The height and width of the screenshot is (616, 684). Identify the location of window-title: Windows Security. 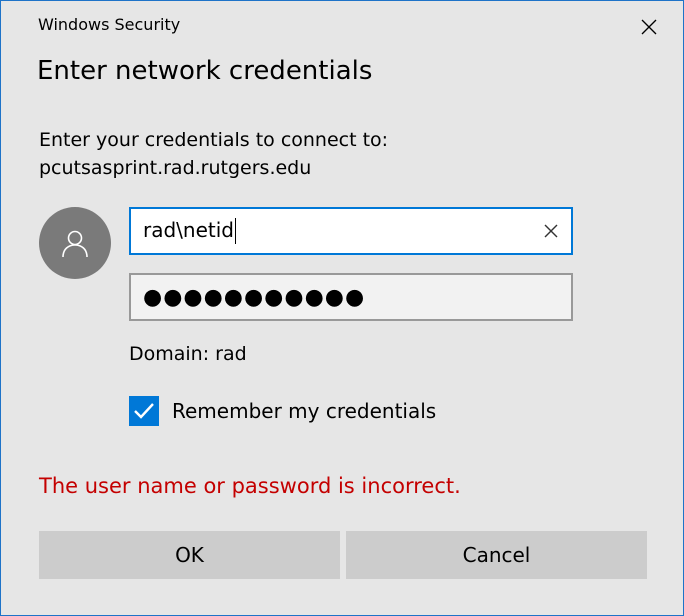
(109, 24).